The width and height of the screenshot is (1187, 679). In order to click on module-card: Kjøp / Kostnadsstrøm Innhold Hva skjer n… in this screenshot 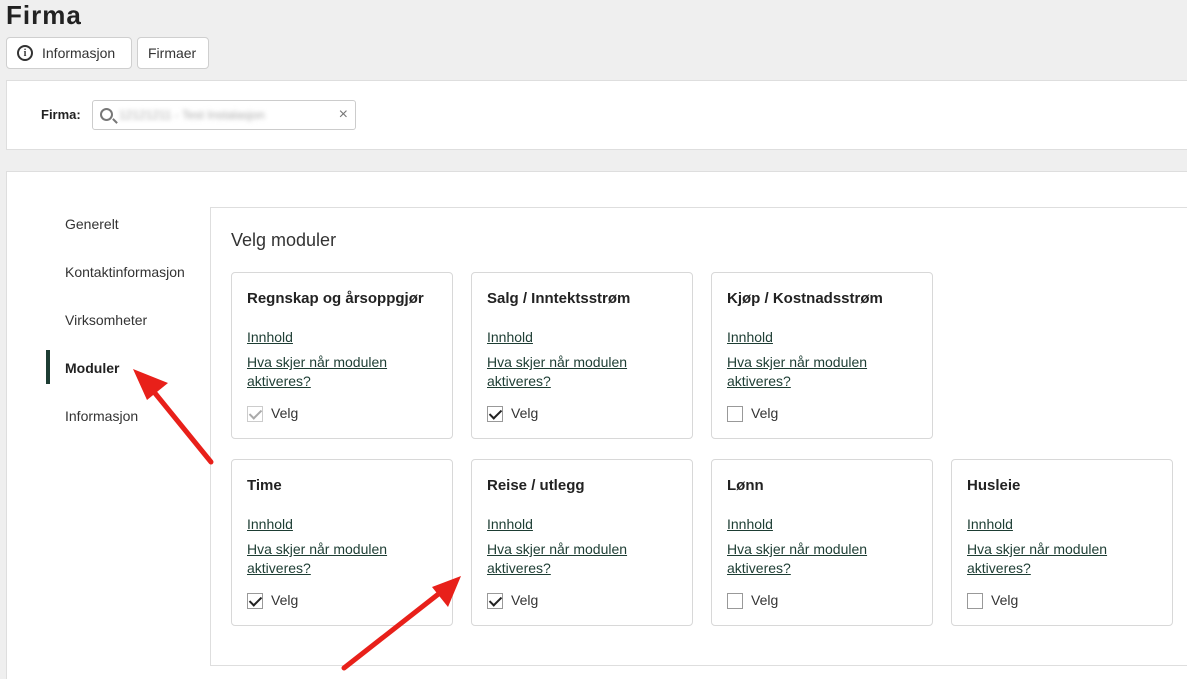, I will do `click(822, 355)`.